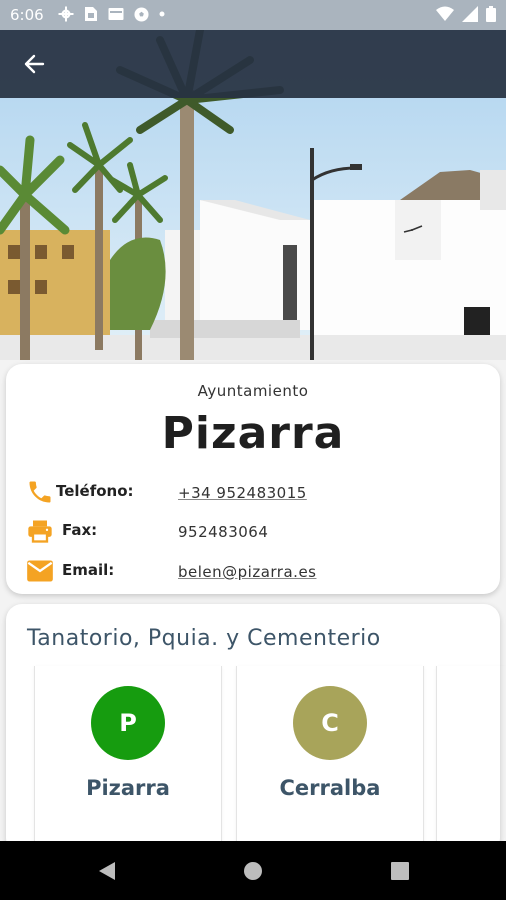 This screenshot has height=900, width=506. I want to click on signal-icon, so click(470, 14).